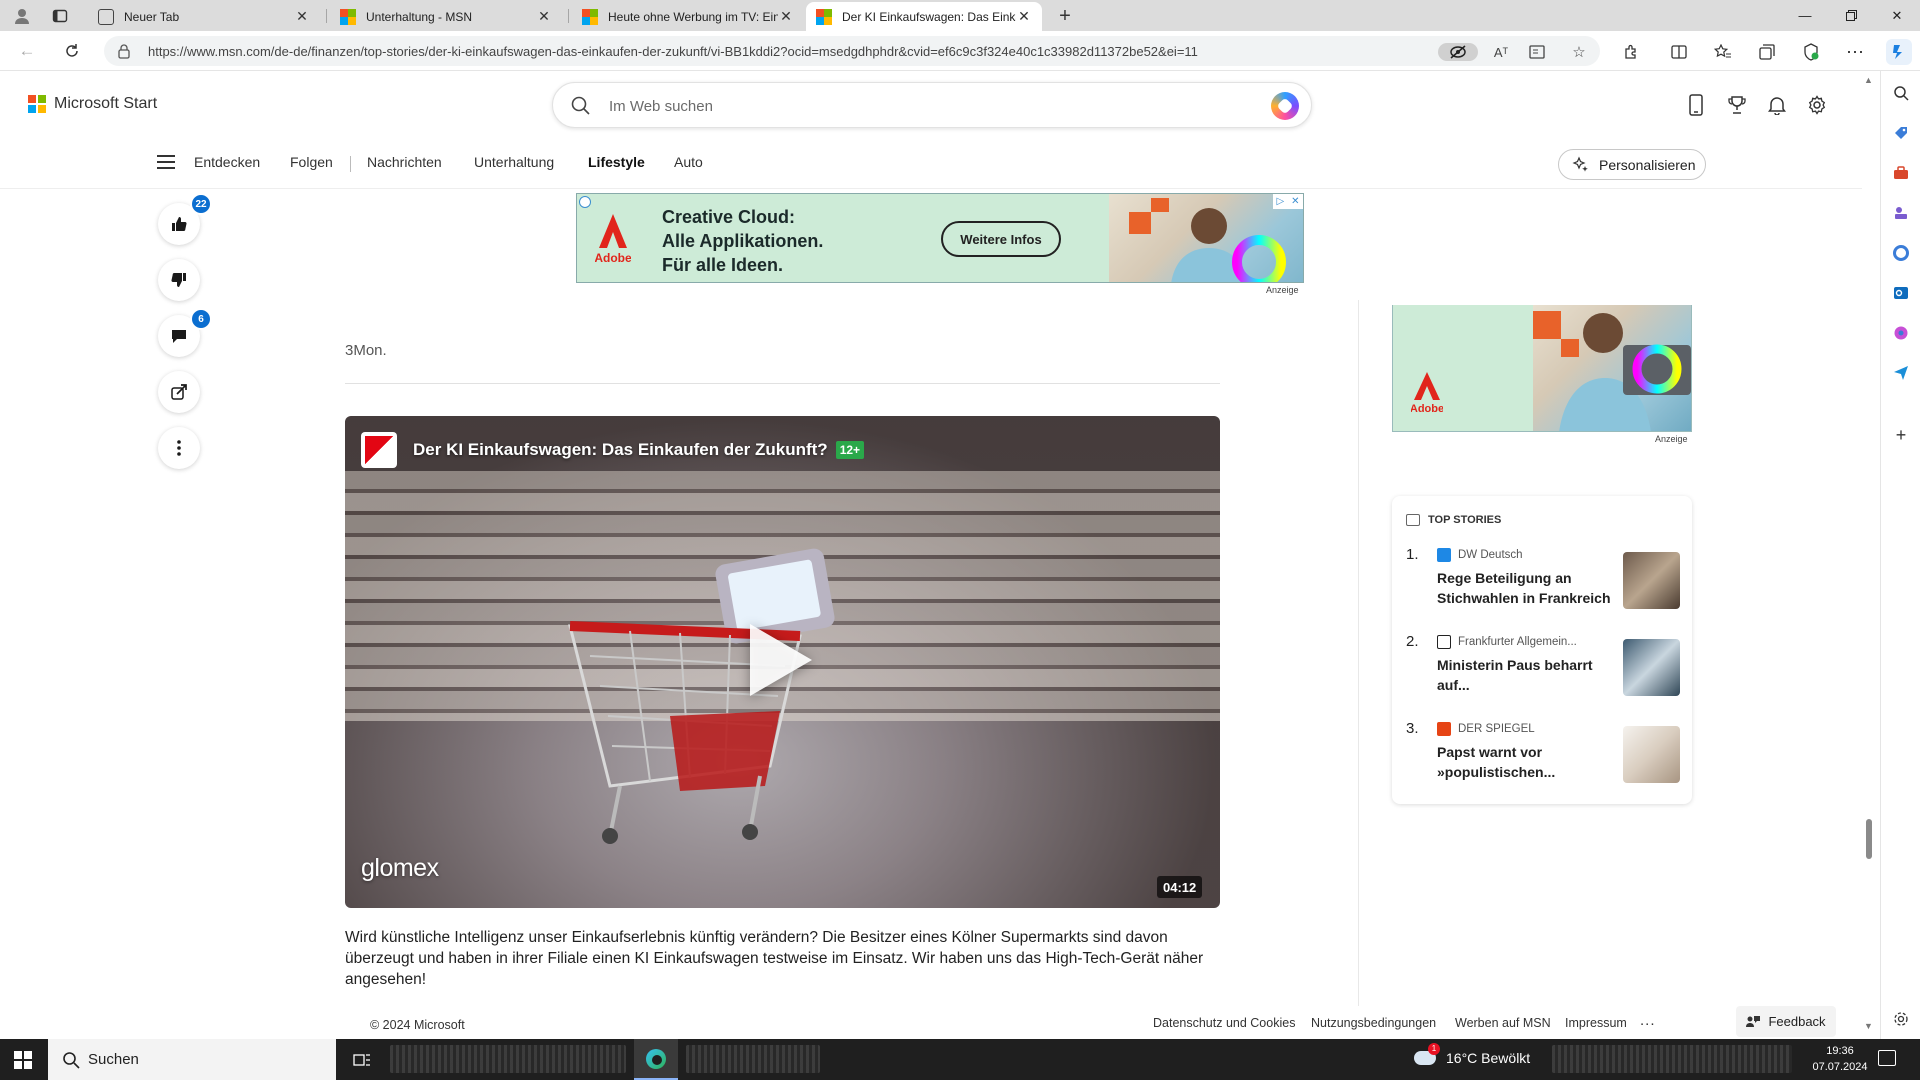 The height and width of the screenshot is (1080, 1920). I want to click on browser-essentials-icon, so click(1811, 52).